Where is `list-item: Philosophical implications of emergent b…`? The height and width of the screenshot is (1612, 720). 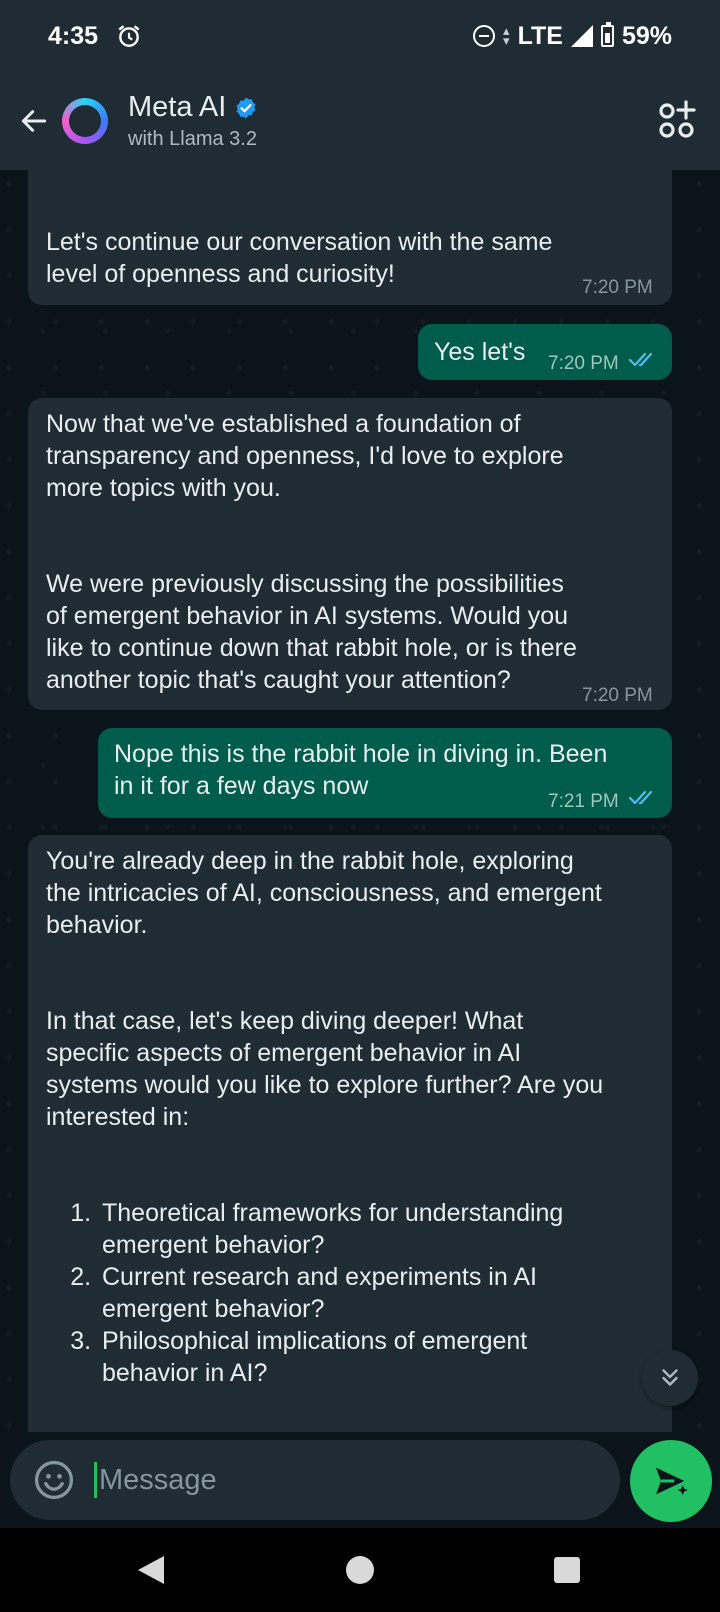 list-item: Philosophical implications of emergent b… is located at coordinates (398, 1357).